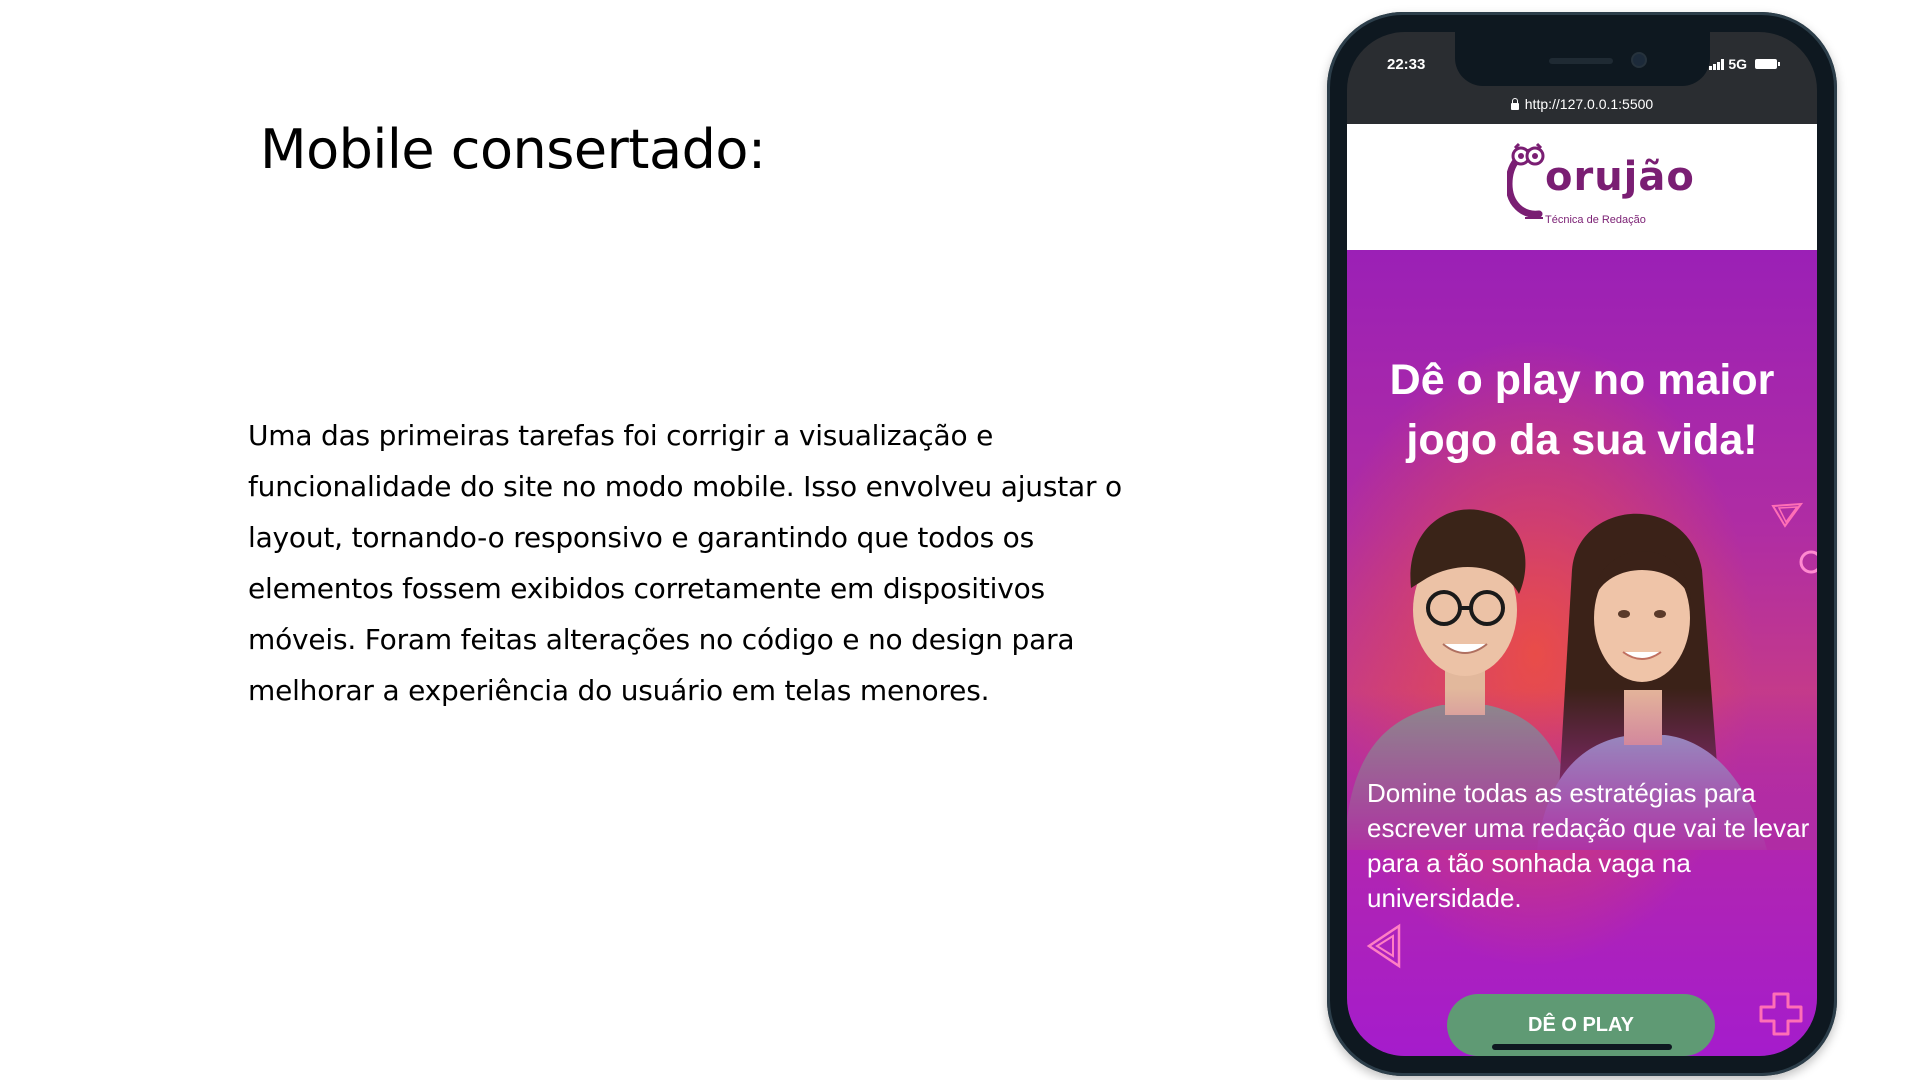 The image size is (1920, 1080). What do you see at coordinates (1383, 946) in the screenshot?
I see `triangle-left-outline-icon` at bounding box center [1383, 946].